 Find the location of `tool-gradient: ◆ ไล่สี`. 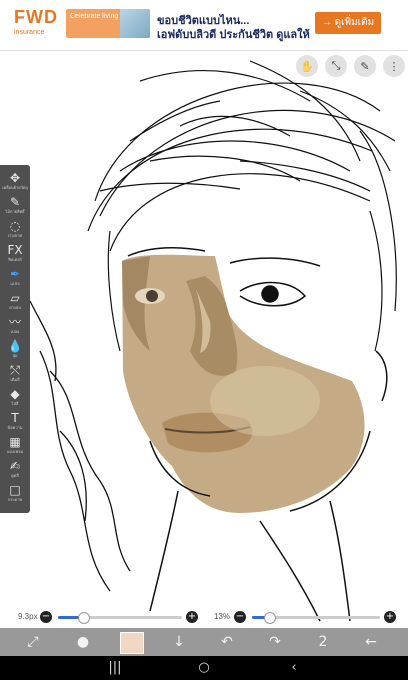

tool-gradient: ◆ ไล่สี is located at coordinates (15, 396).